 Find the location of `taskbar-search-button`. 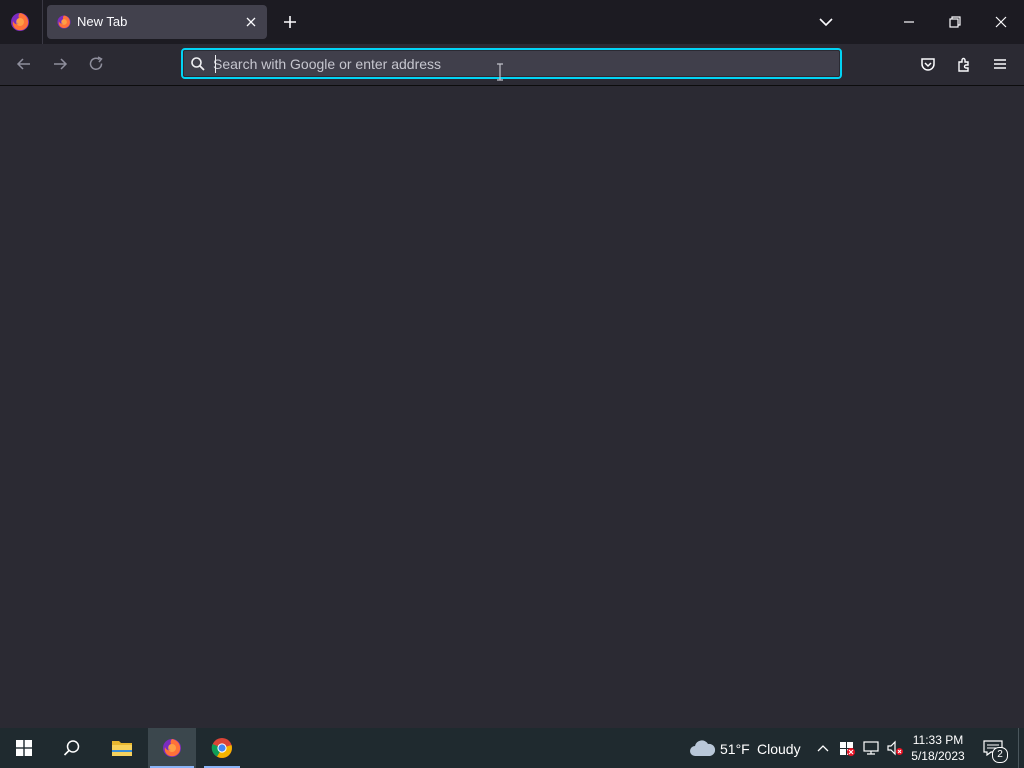

taskbar-search-button is located at coordinates (72, 748).